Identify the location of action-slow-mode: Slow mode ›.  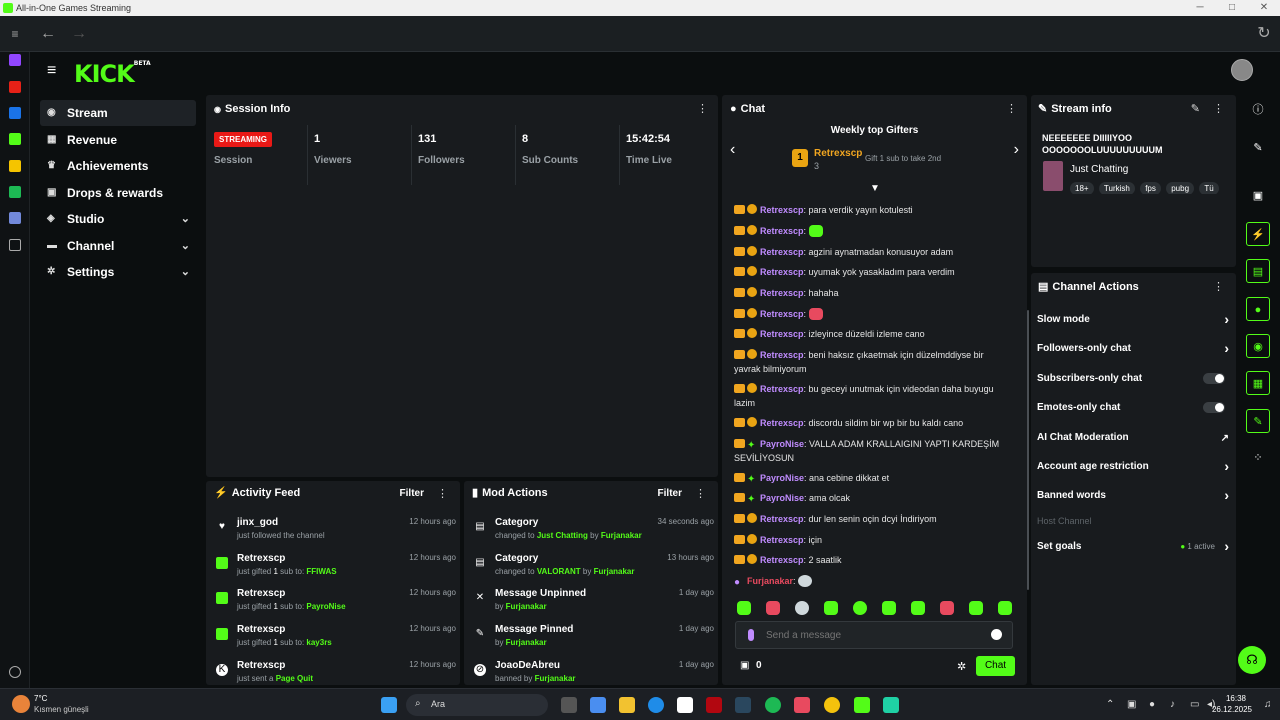
(1133, 319).